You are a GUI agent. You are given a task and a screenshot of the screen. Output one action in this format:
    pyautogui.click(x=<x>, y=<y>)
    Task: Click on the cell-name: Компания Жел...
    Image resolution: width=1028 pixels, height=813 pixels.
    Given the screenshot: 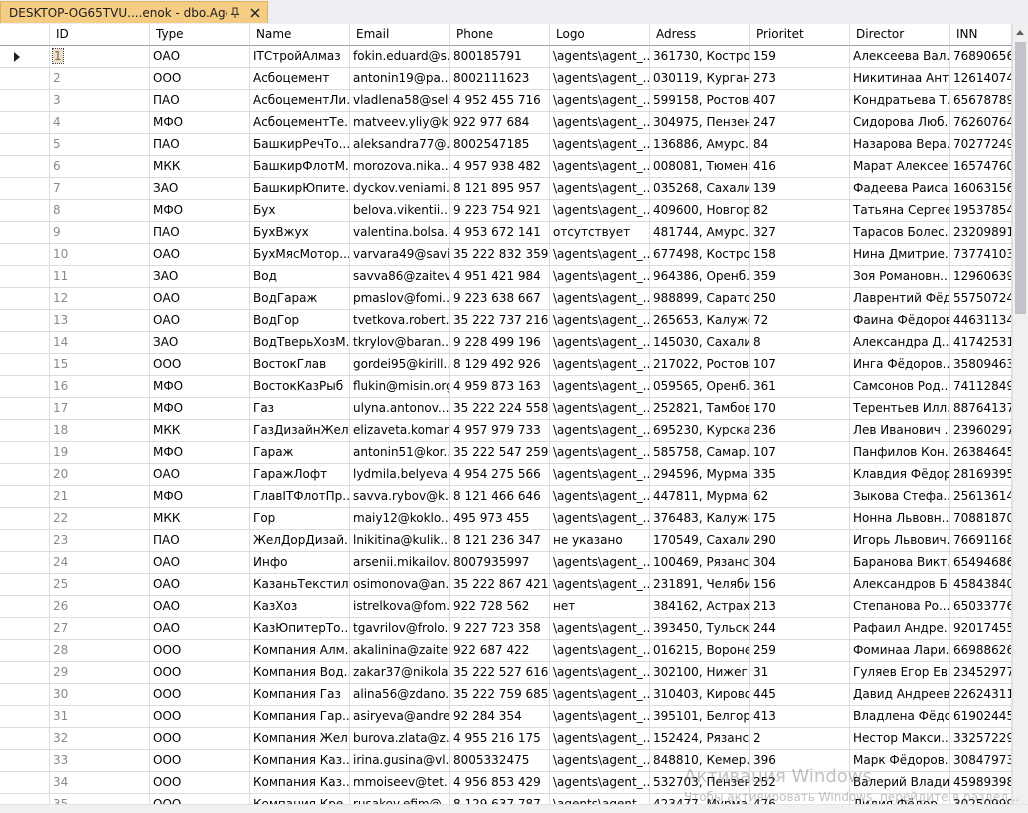 What is the action you would take?
    pyautogui.click(x=300, y=739)
    